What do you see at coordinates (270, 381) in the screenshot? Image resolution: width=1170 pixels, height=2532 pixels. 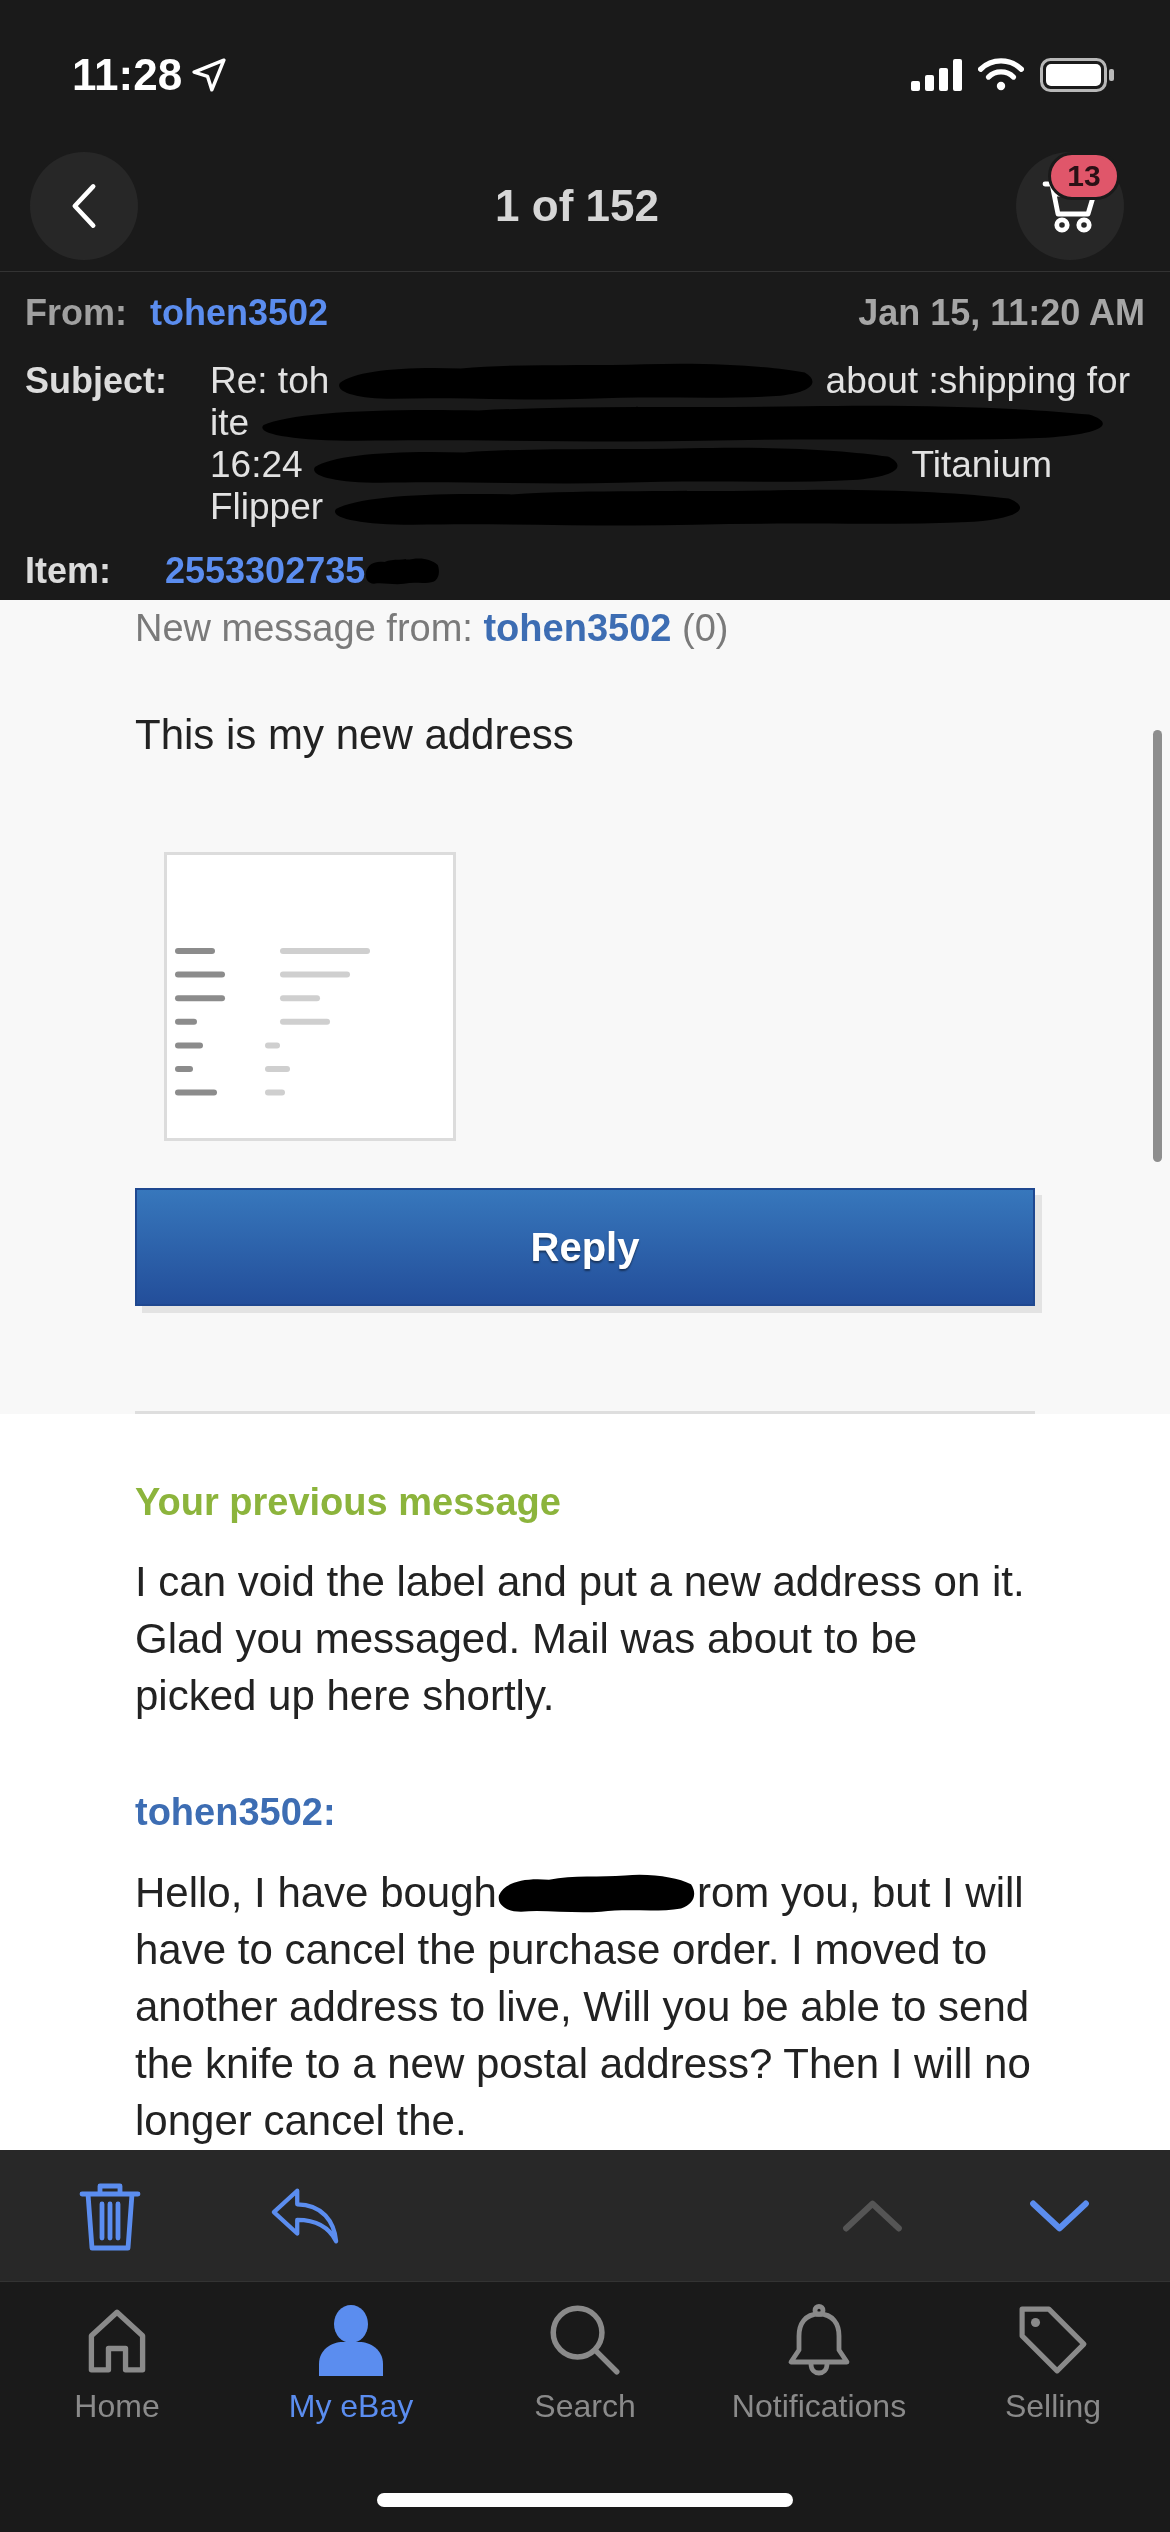 I see `subject-text: Re: toh` at bounding box center [270, 381].